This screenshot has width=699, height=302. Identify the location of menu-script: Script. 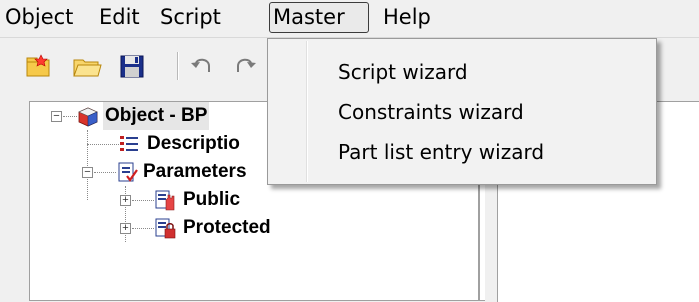
(190, 17).